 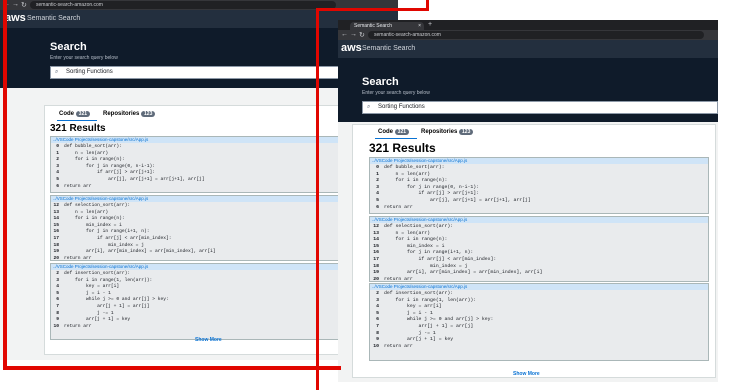 I want to click on browser-toolbar: ← → ↻ semantic-search-amazon.com, so click(x=528, y=35).